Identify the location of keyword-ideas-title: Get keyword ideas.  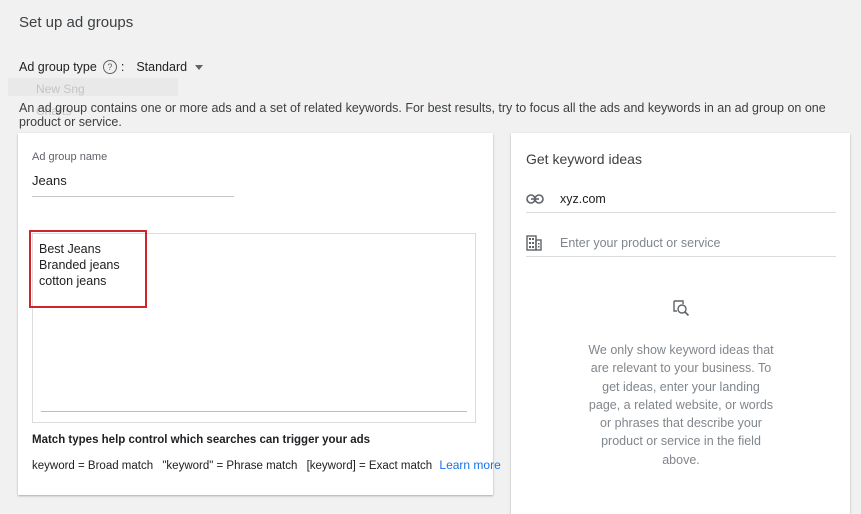
(584, 159).